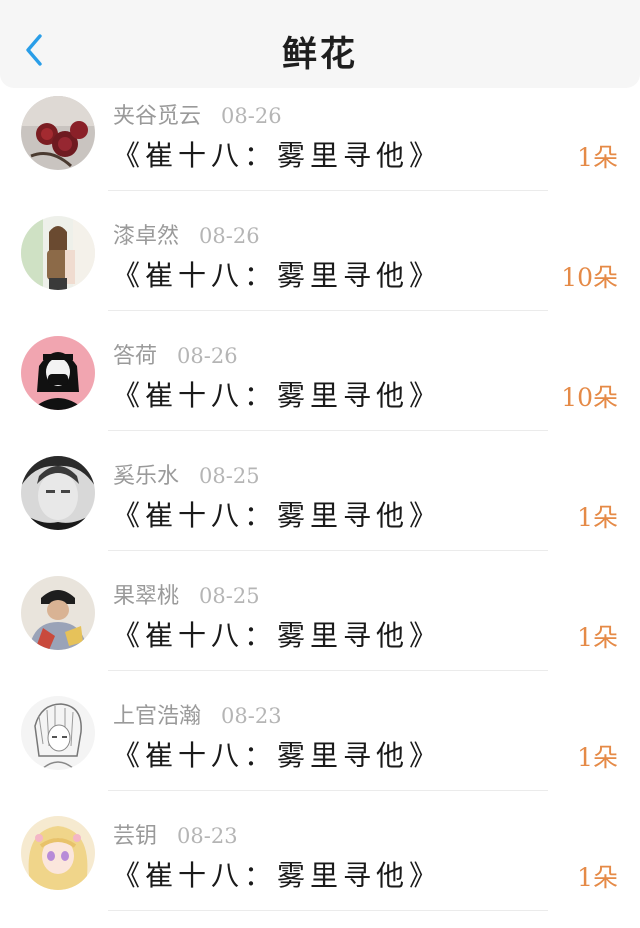 This screenshot has height=928, width=640. What do you see at coordinates (146, 476) in the screenshot?
I see `sender-name: 奚乐水` at bounding box center [146, 476].